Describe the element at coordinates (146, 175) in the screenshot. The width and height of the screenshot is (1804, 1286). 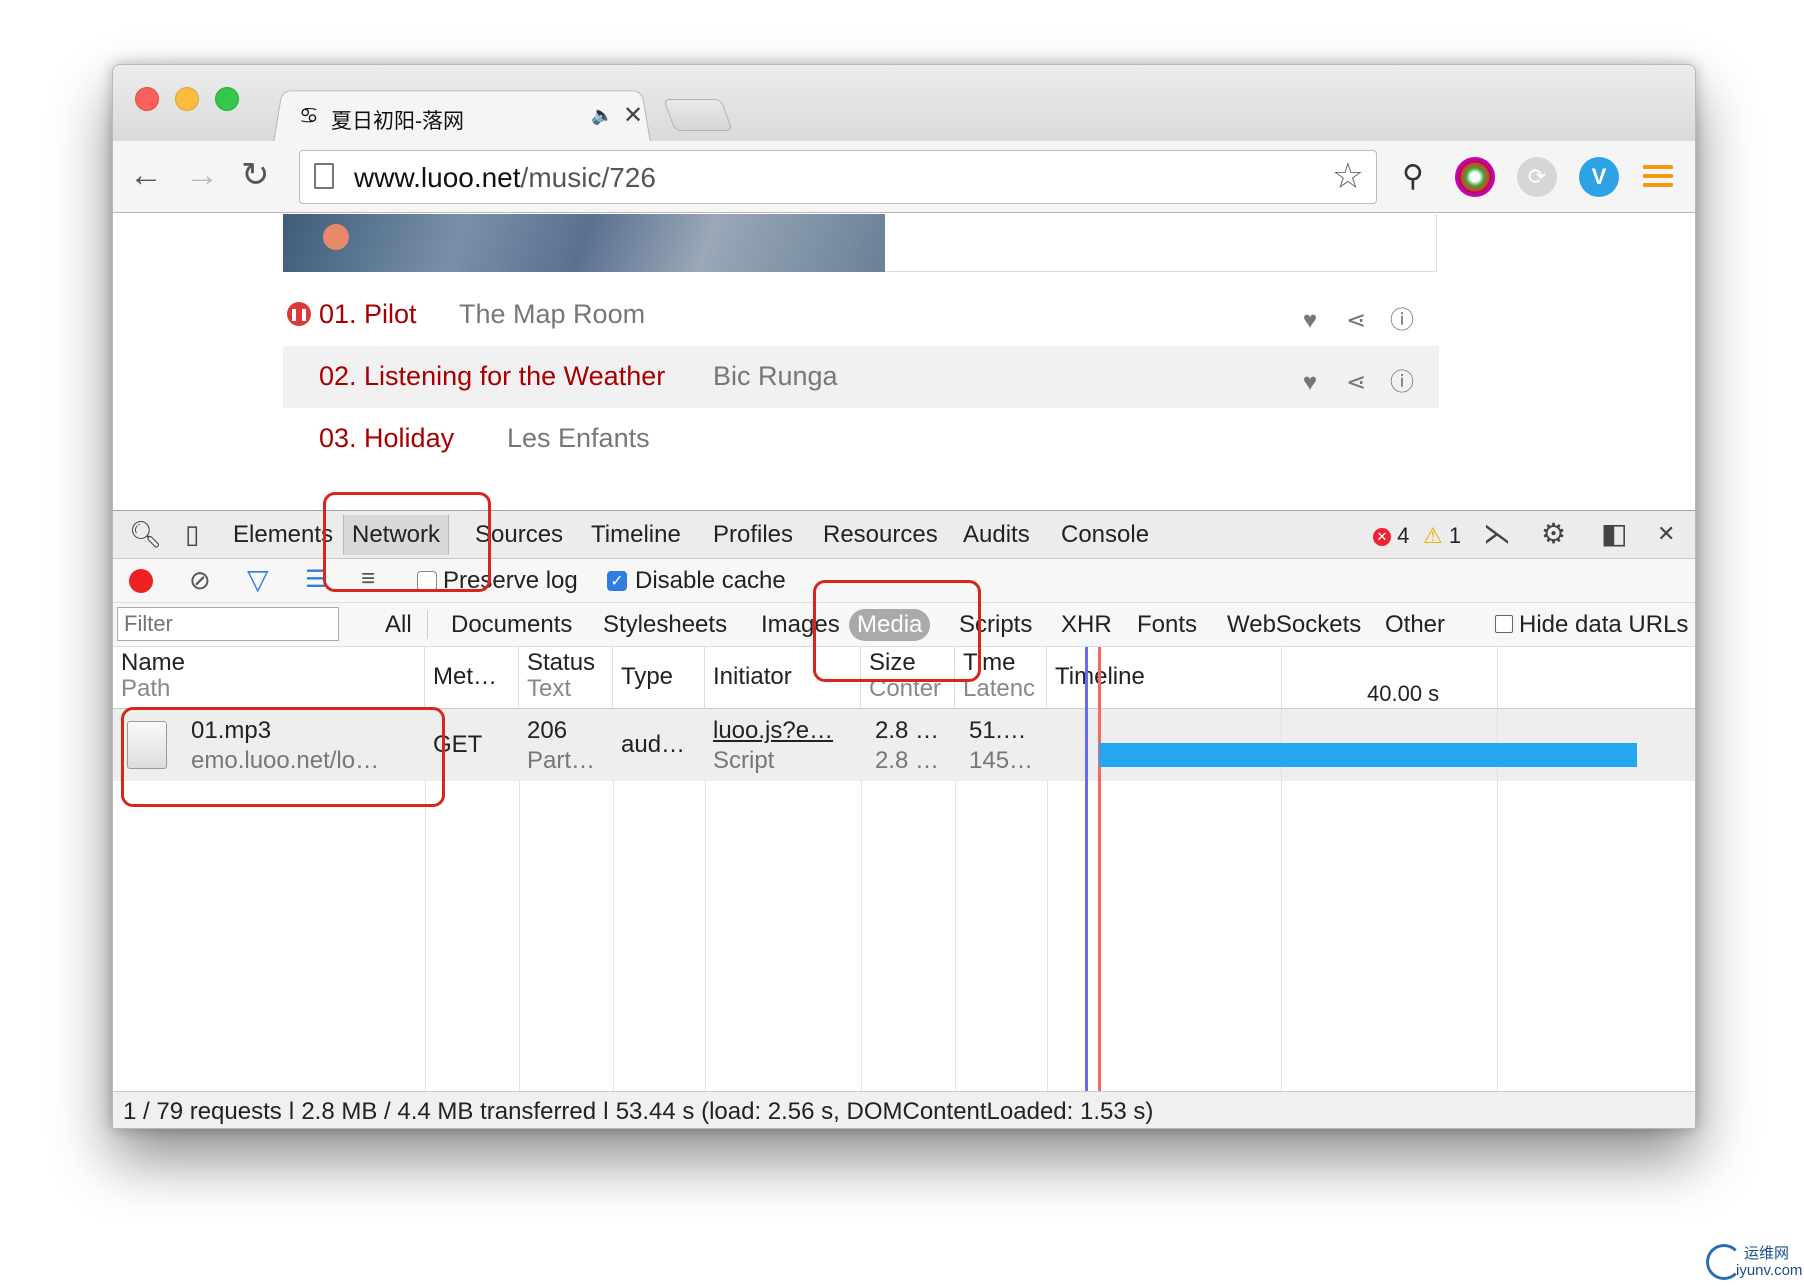
I see `back-arrow-icon: ←` at that location.